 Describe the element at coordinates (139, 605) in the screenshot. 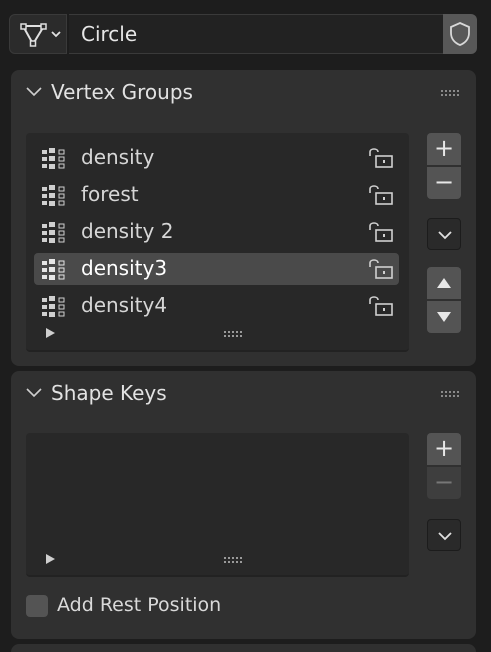

I see `add-rest-position-label: Add Rest Position` at that location.